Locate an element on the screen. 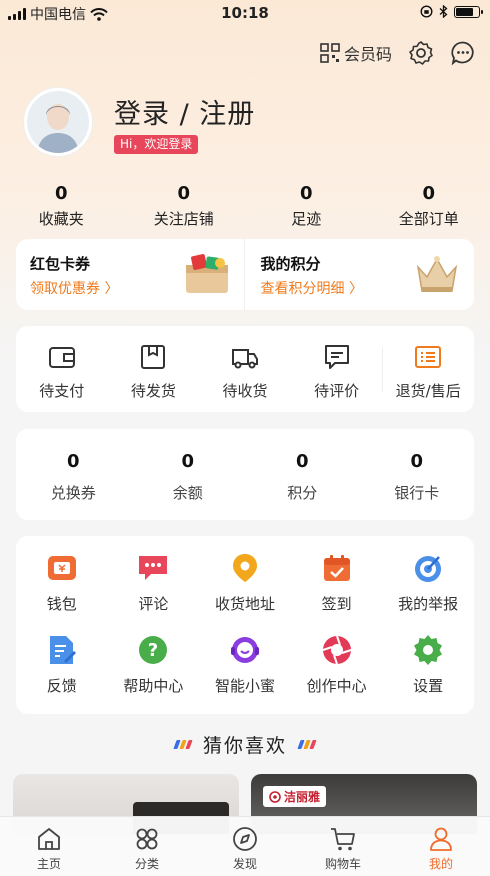  order-pending-shipment: 待发货 is located at coordinates (154, 369).